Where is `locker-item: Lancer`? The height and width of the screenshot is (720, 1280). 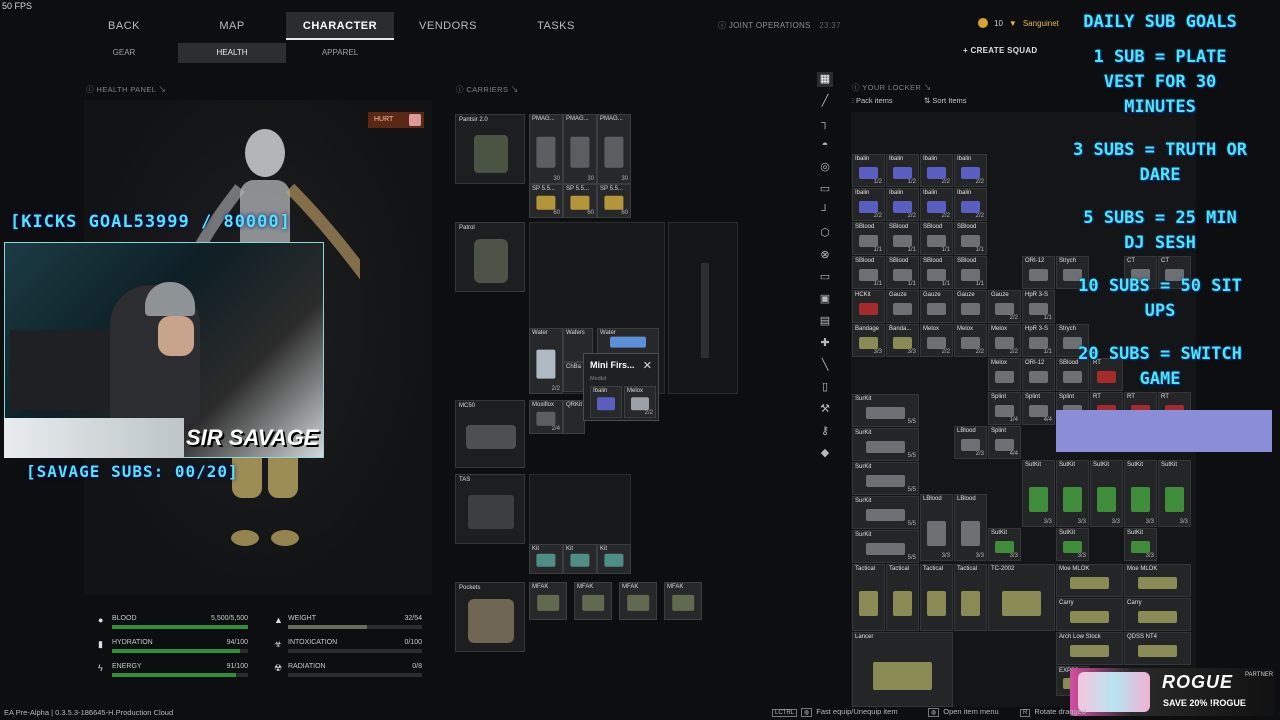
locker-item: Lancer is located at coordinates (902, 669).